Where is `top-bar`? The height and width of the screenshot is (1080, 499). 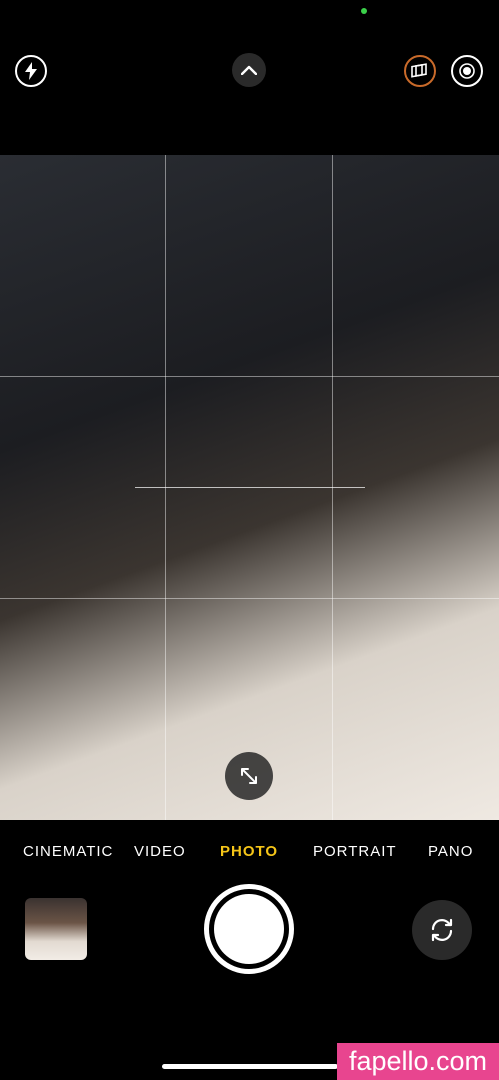
top-bar is located at coordinates (249, 77).